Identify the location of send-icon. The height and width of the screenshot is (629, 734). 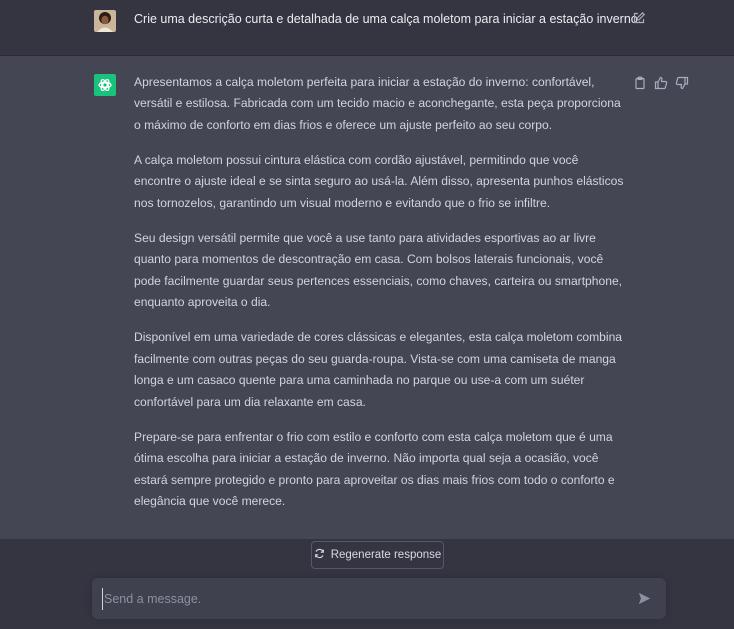
(644, 598).